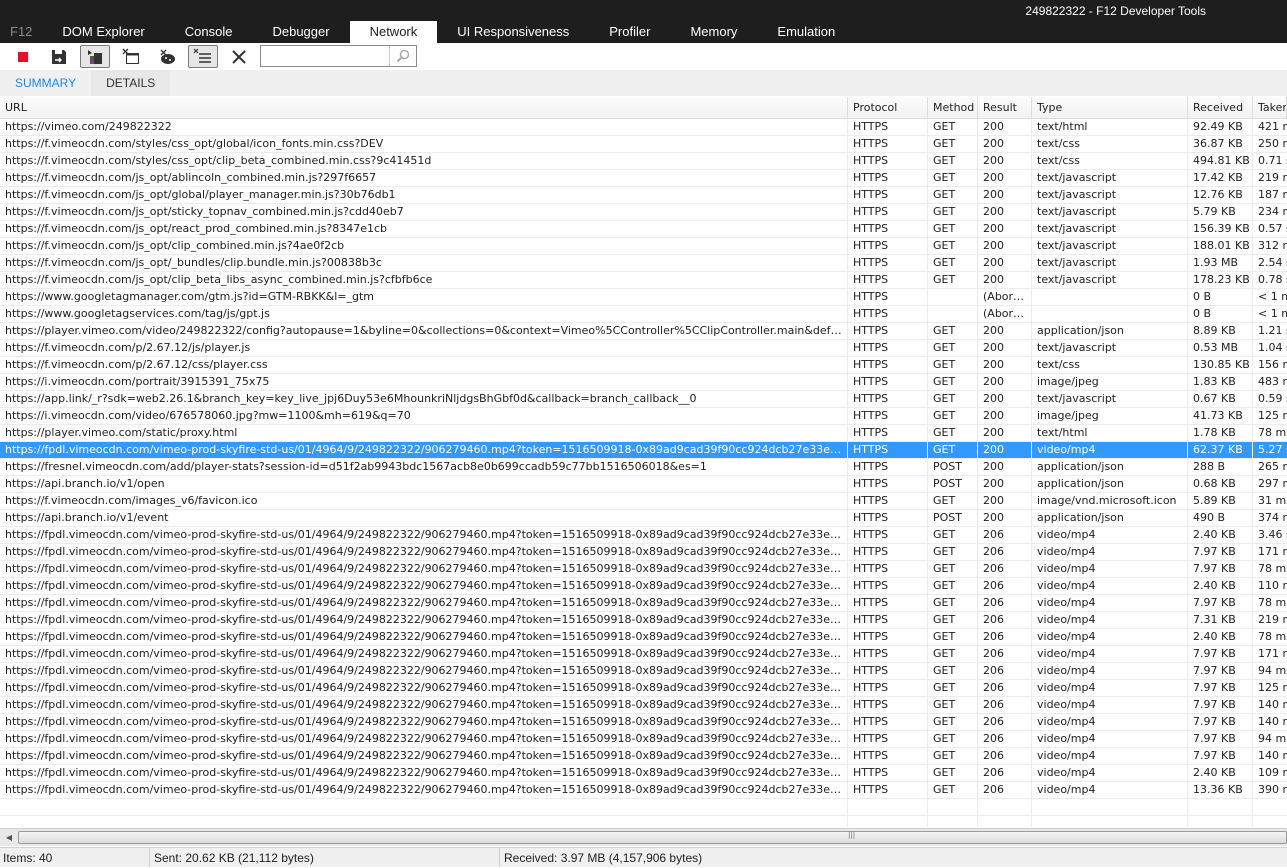  What do you see at coordinates (1220, 280) in the screenshot?
I see `cell-received: 178.23 KB` at bounding box center [1220, 280].